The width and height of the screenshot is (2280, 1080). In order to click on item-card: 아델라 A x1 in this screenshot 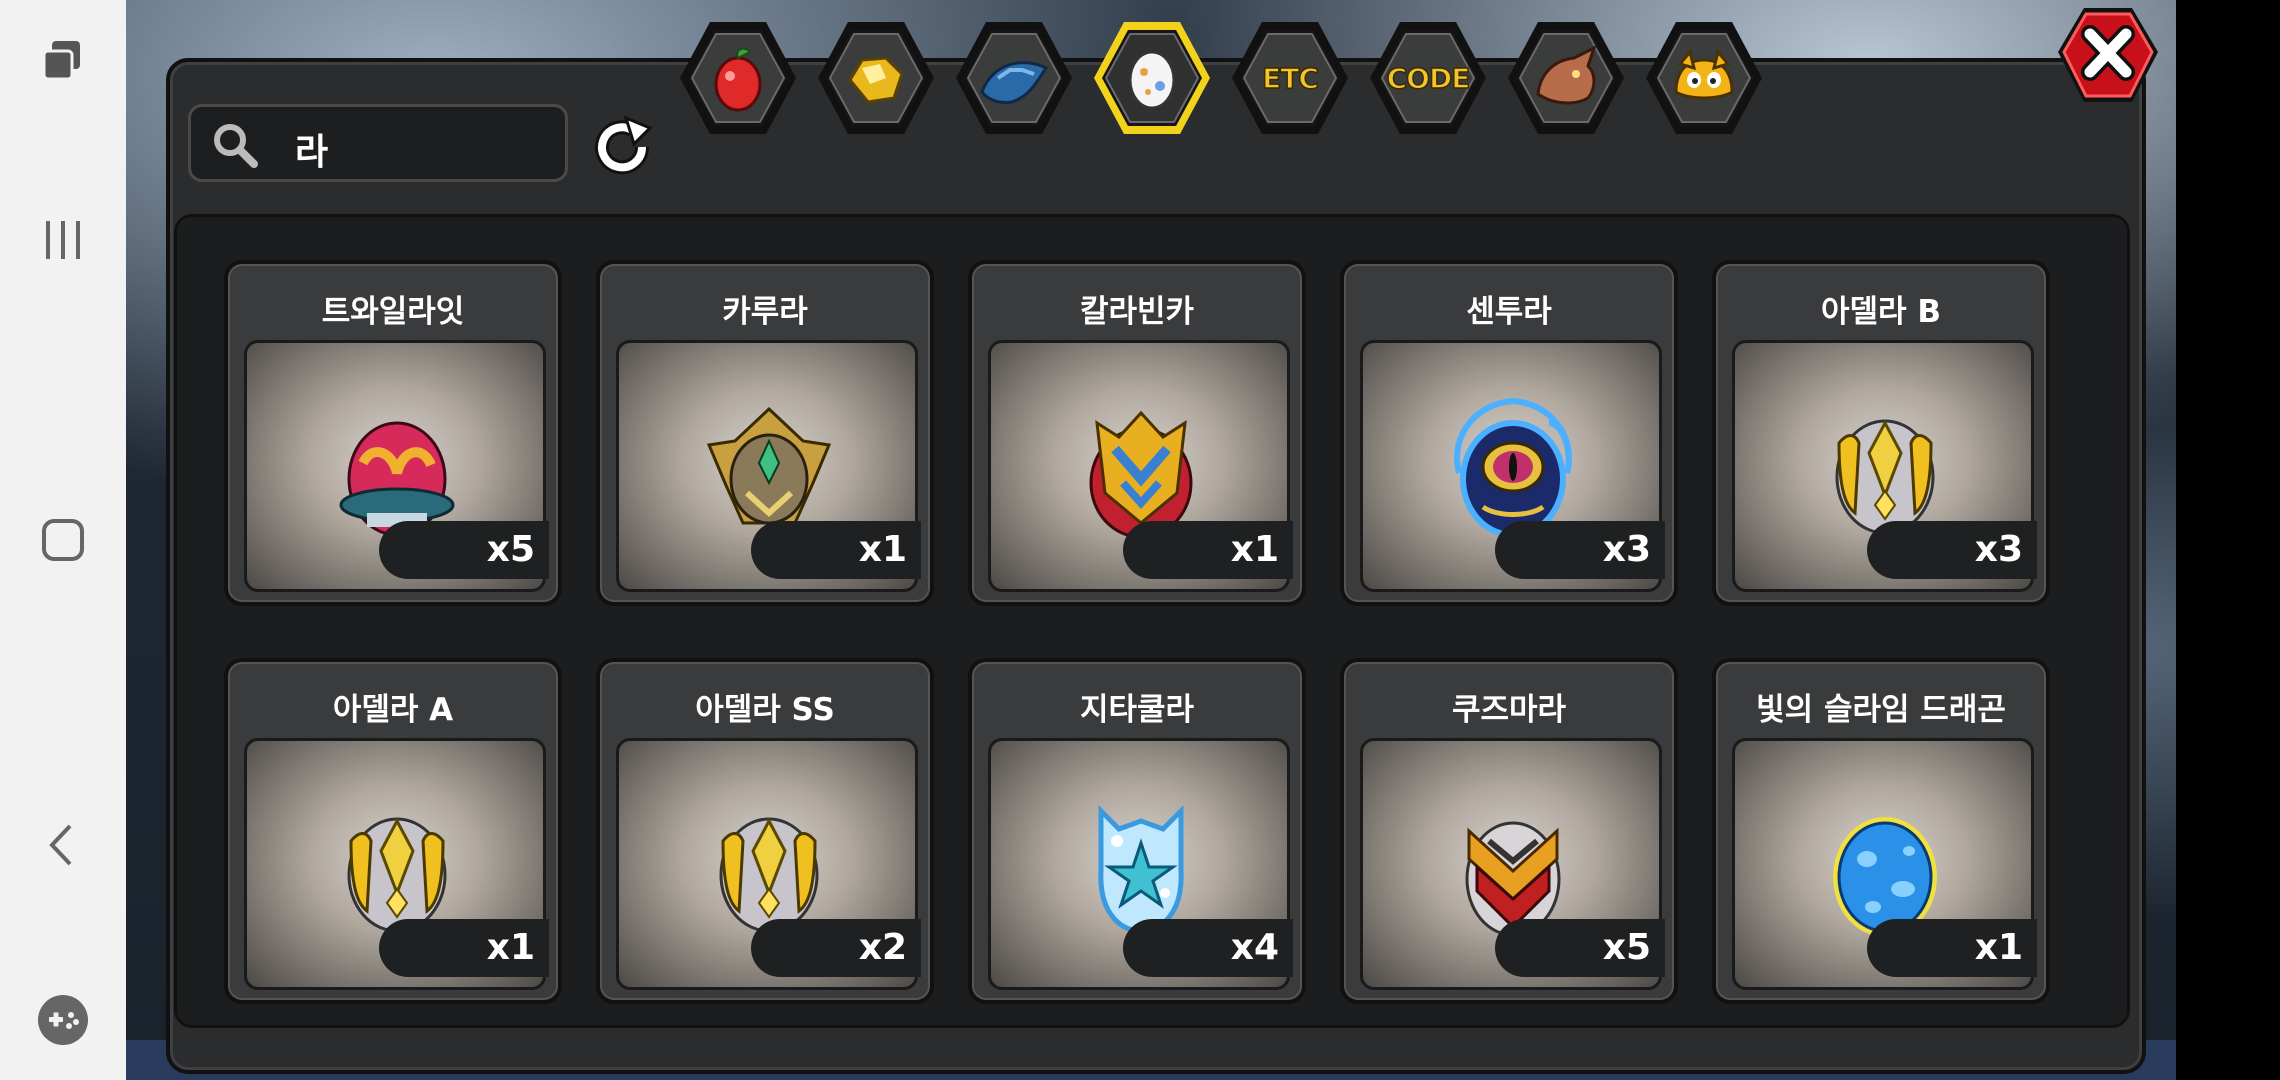, I will do `click(393, 831)`.